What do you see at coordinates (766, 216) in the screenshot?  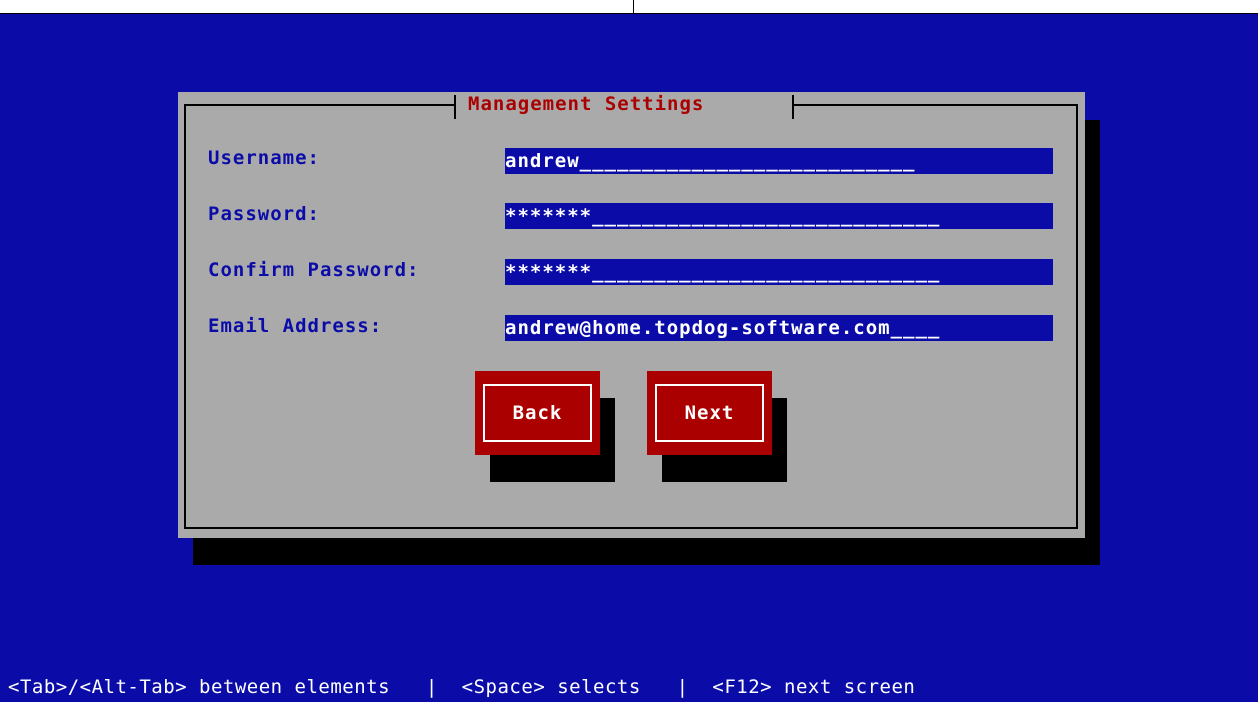 I see `password-filler: ____________________________` at bounding box center [766, 216].